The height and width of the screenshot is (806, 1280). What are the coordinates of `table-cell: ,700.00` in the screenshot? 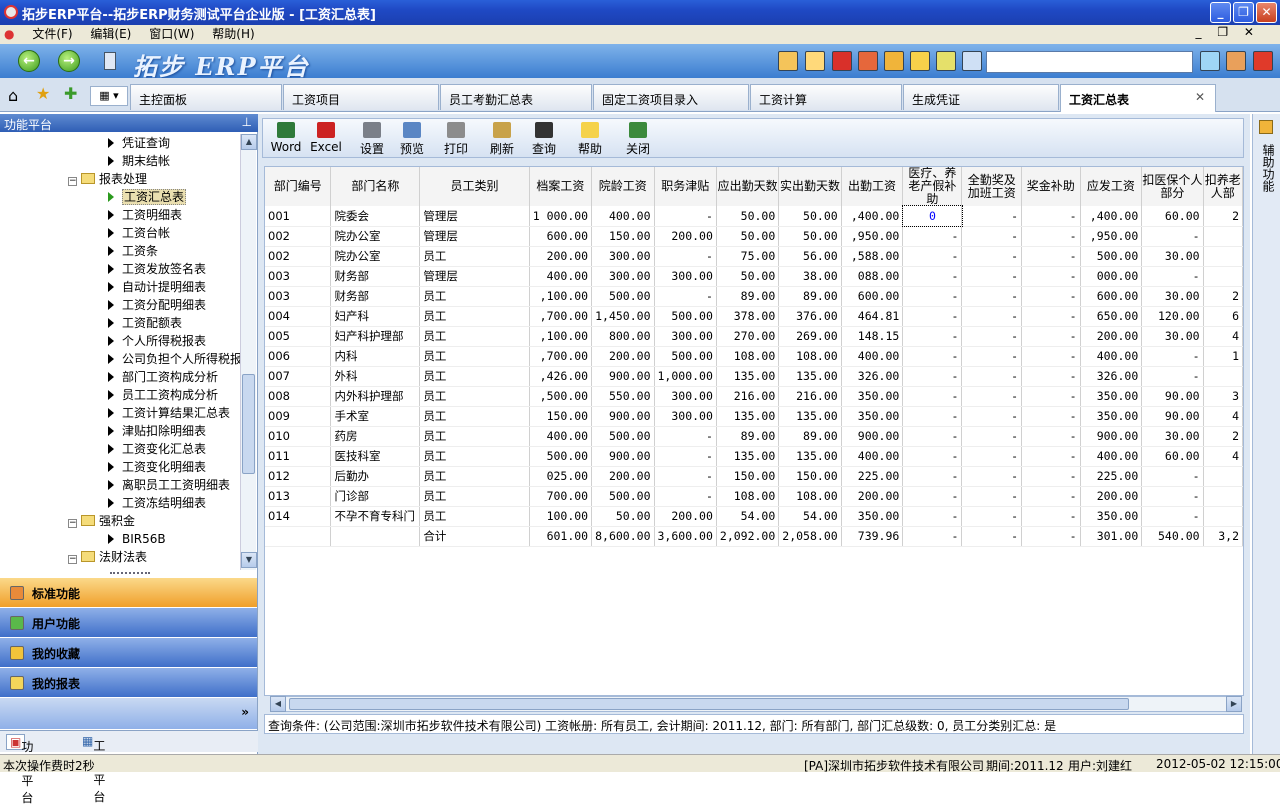 It's located at (560, 316).